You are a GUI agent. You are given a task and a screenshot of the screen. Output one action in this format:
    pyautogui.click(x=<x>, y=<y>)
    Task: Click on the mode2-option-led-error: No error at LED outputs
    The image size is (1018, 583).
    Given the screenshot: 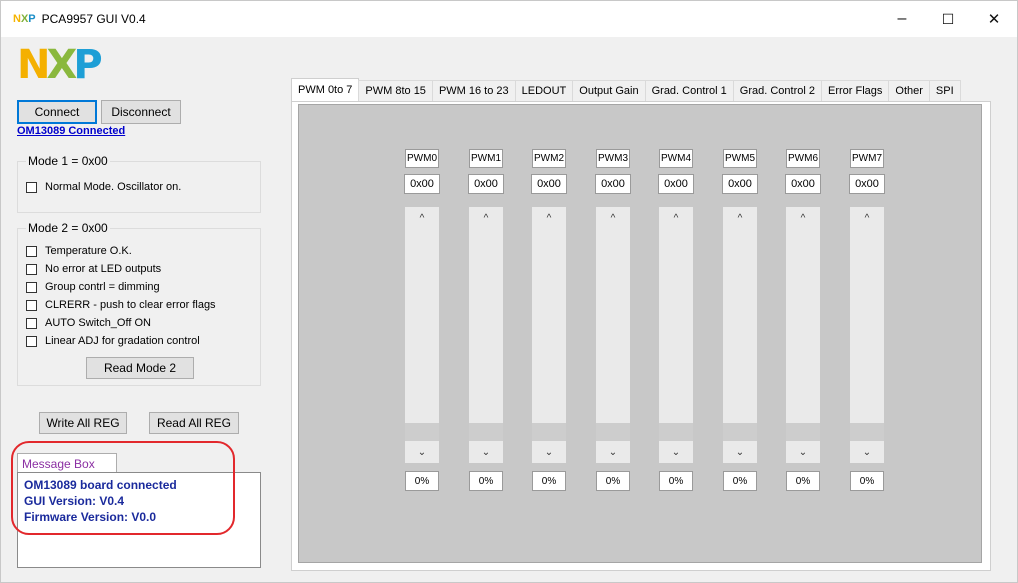 What is the action you would take?
    pyautogui.click(x=93, y=269)
    